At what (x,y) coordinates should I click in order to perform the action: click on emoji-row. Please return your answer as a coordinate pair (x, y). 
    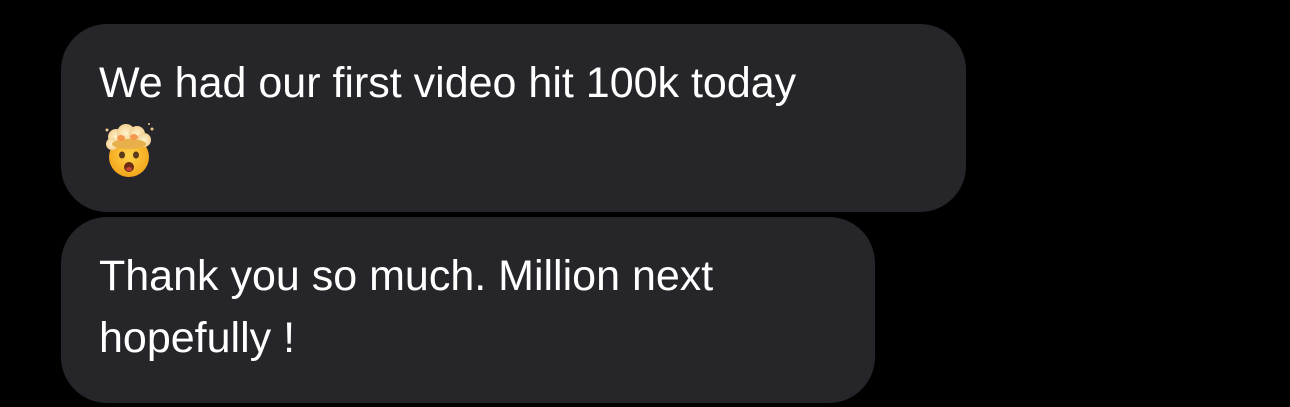
    Looking at the image, I should click on (513, 145).